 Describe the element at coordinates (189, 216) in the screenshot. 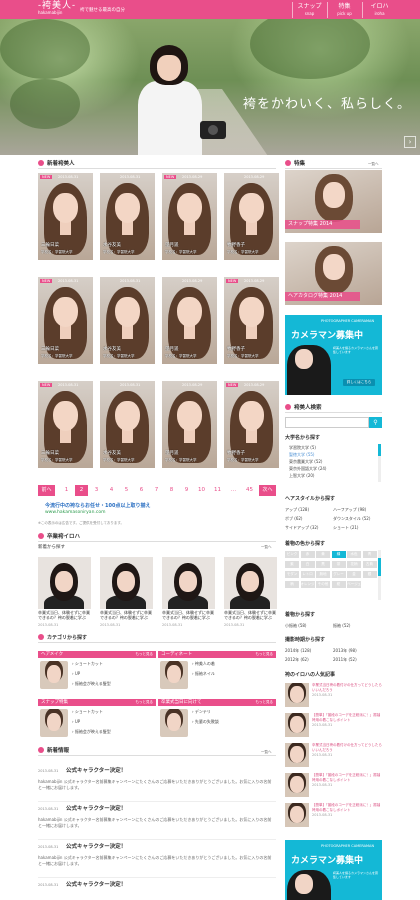

I see `beauty-card: NEW 2013-08-29 望月遥 学校名：学習院大学` at that location.